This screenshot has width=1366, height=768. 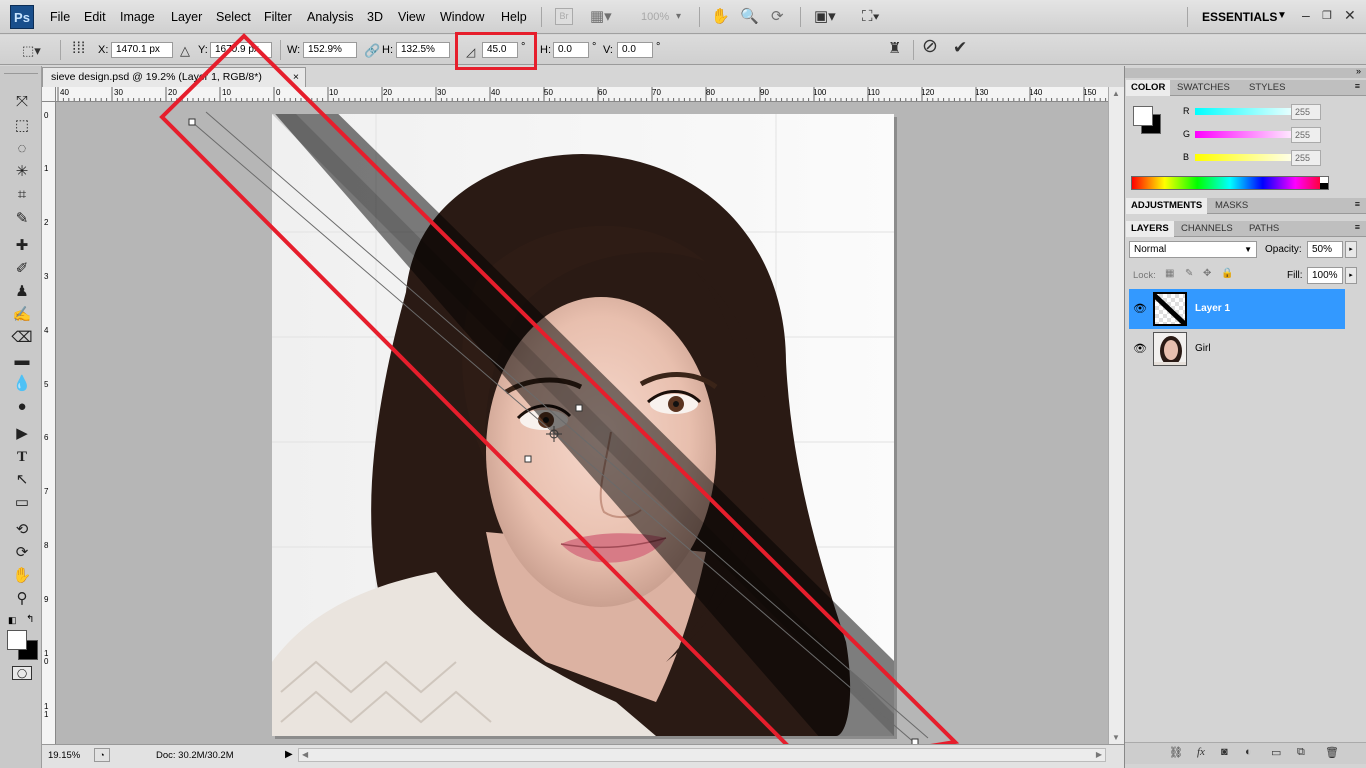 What do you see at coordinates (1358, 71) in the screenshot?
I see `collapse-panels-icon: »` at bounding box center [1358, 71].